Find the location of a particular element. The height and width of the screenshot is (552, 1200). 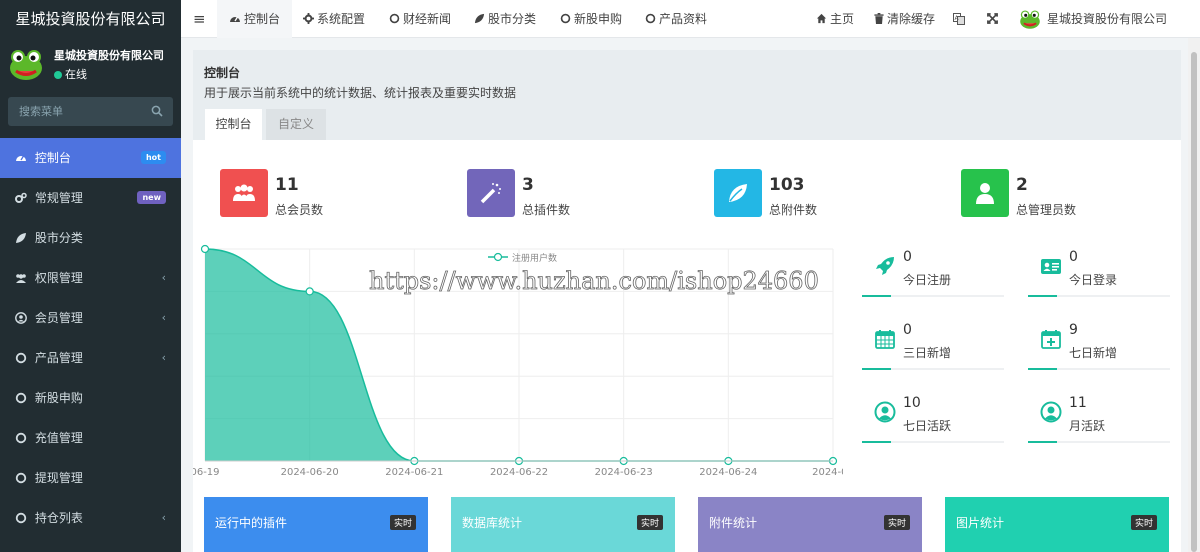

x-tick-label: 2024-06-22 is located at coordinates (519, 472).